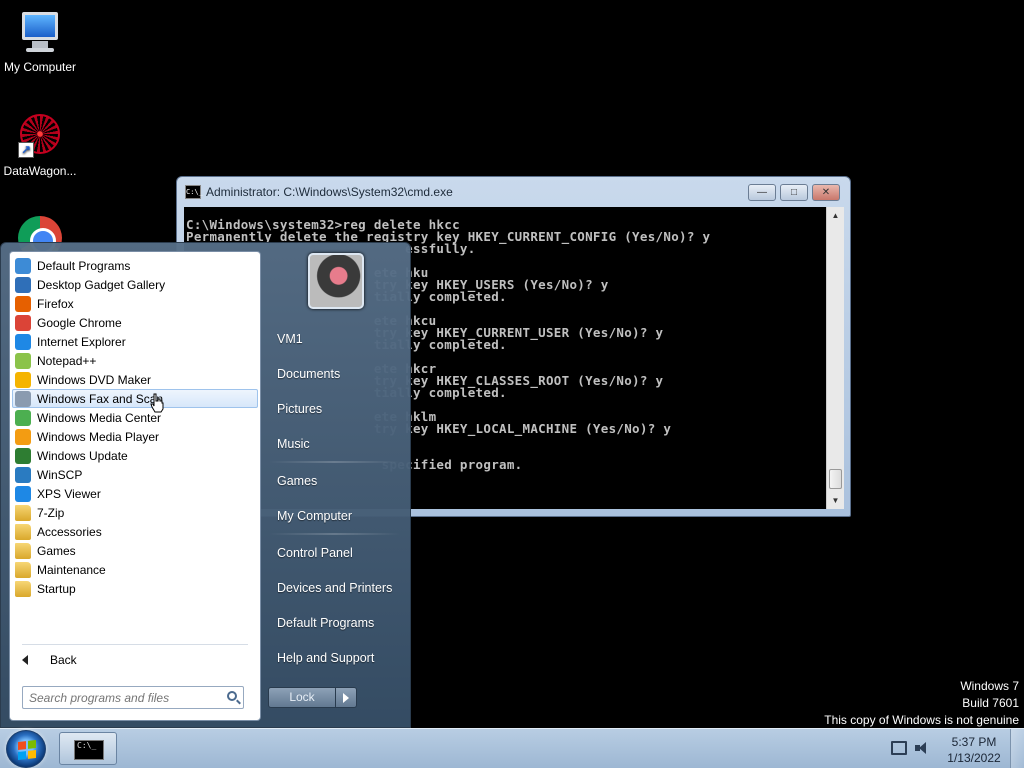 The image size is (1024, 768). I want to click on scroll-down-arrow-icon: ▼, so click(835, 500).